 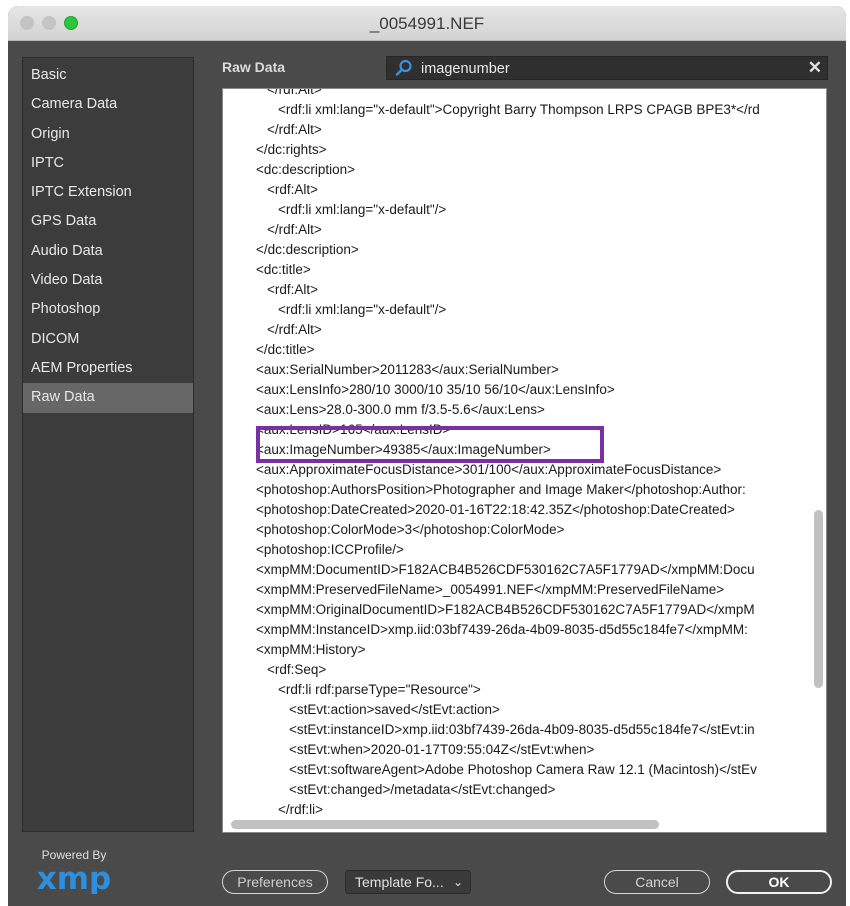 I want to click on sidebar-item-basic: Basic, so click(x=108, y=75).